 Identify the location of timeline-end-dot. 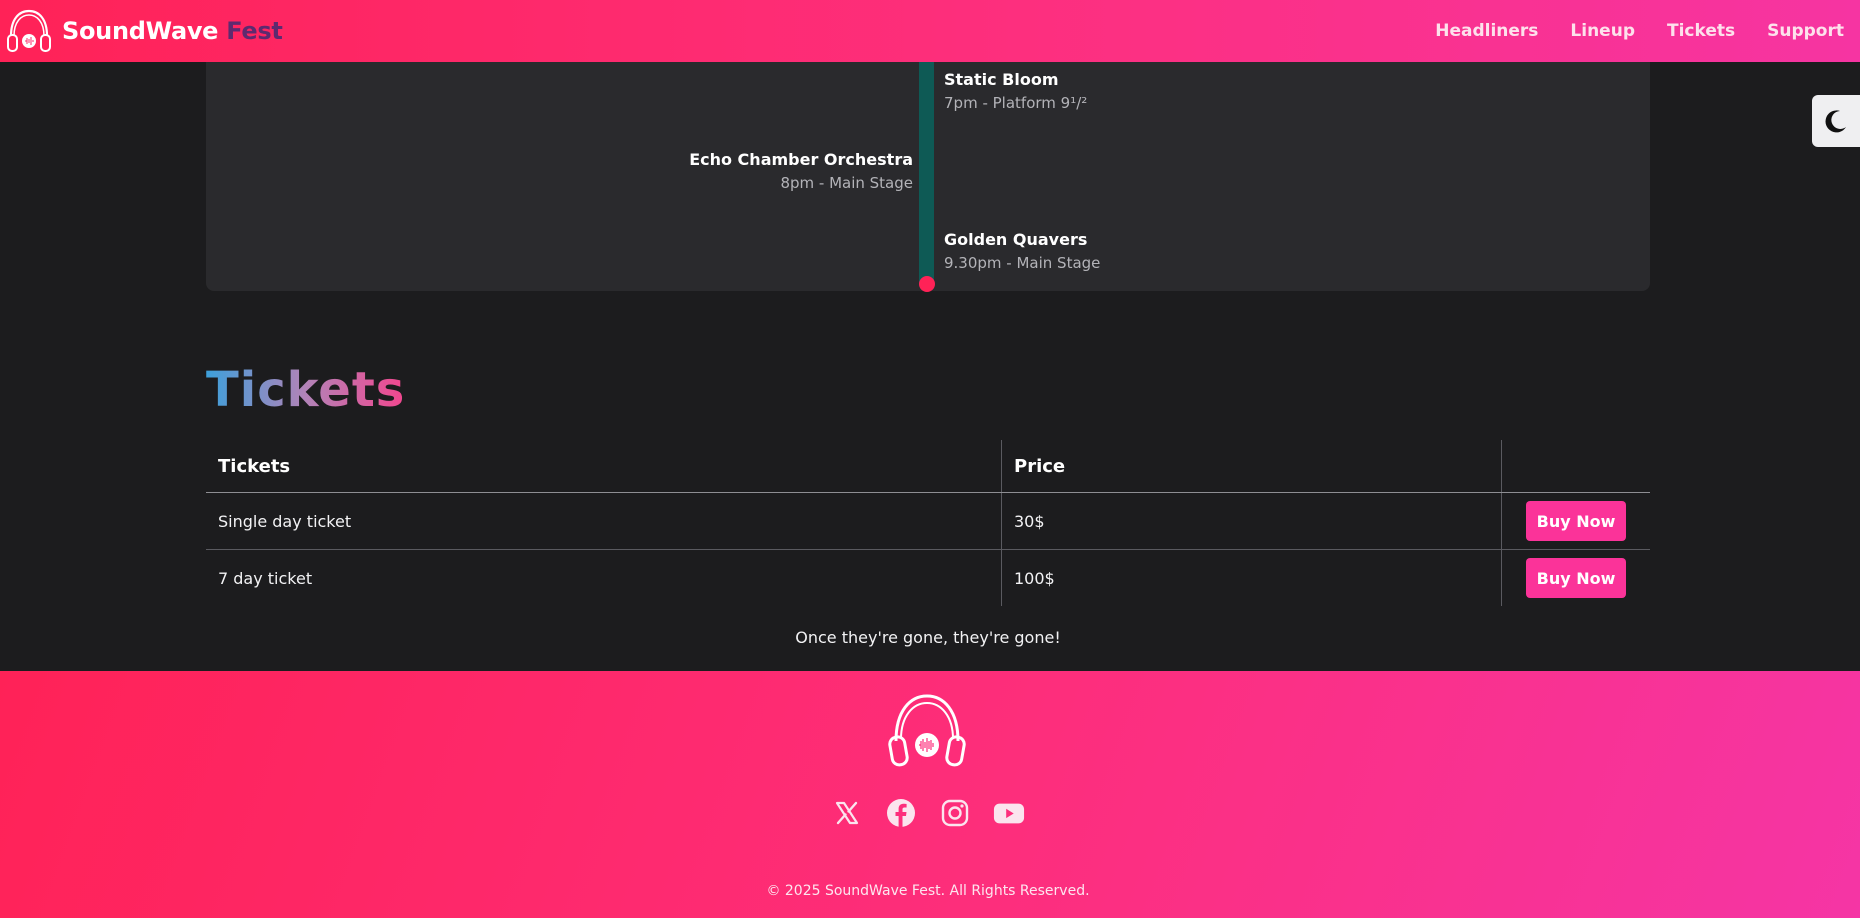
(927, 284).